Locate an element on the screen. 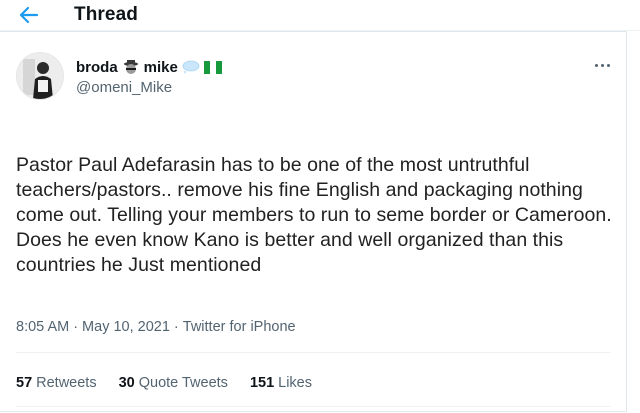 Image resolution: width=640 pixels, height=413 pixels. arrow-left-icon is located at coordinates (29, 15).